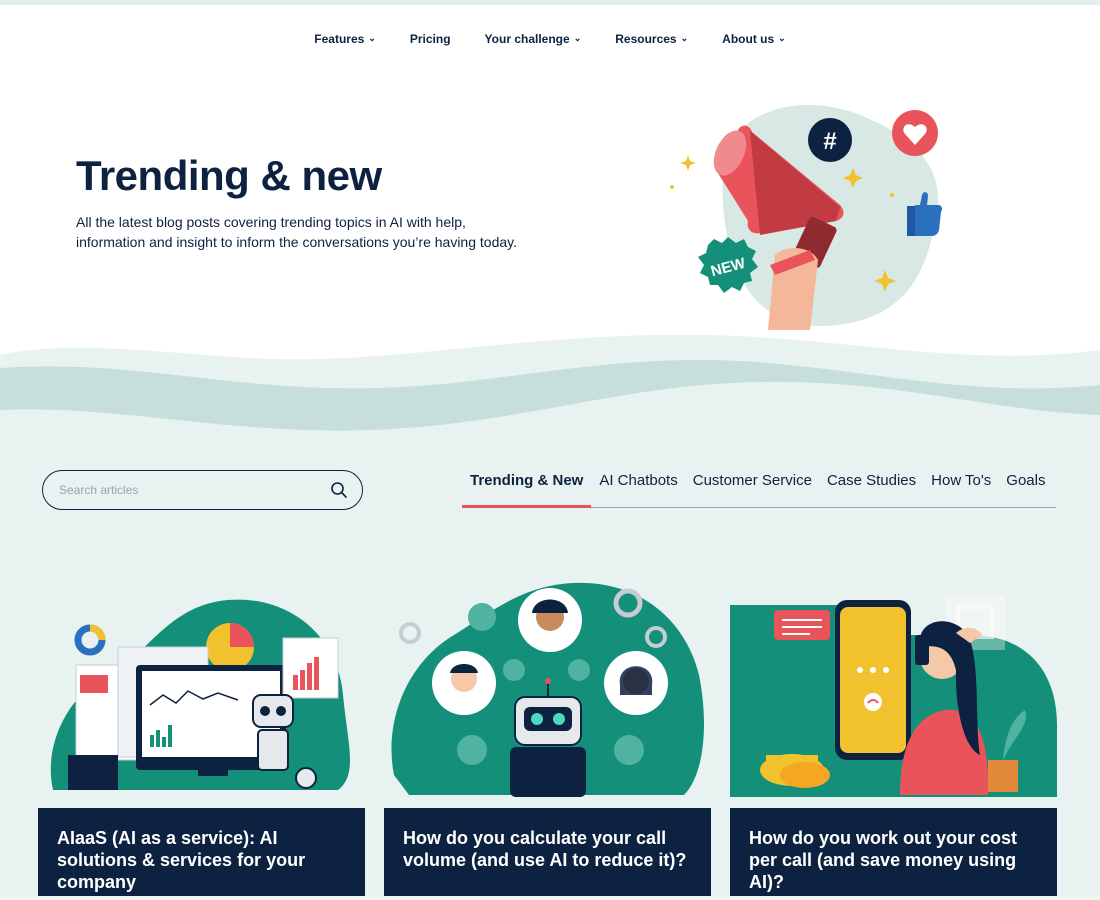 Image resolution: width=1100 pixels, height=900 pixels. What do you see at coordinates (550, 2) in the screenshot?
I see `top-accent-bar` at bounding box center [550, 2].